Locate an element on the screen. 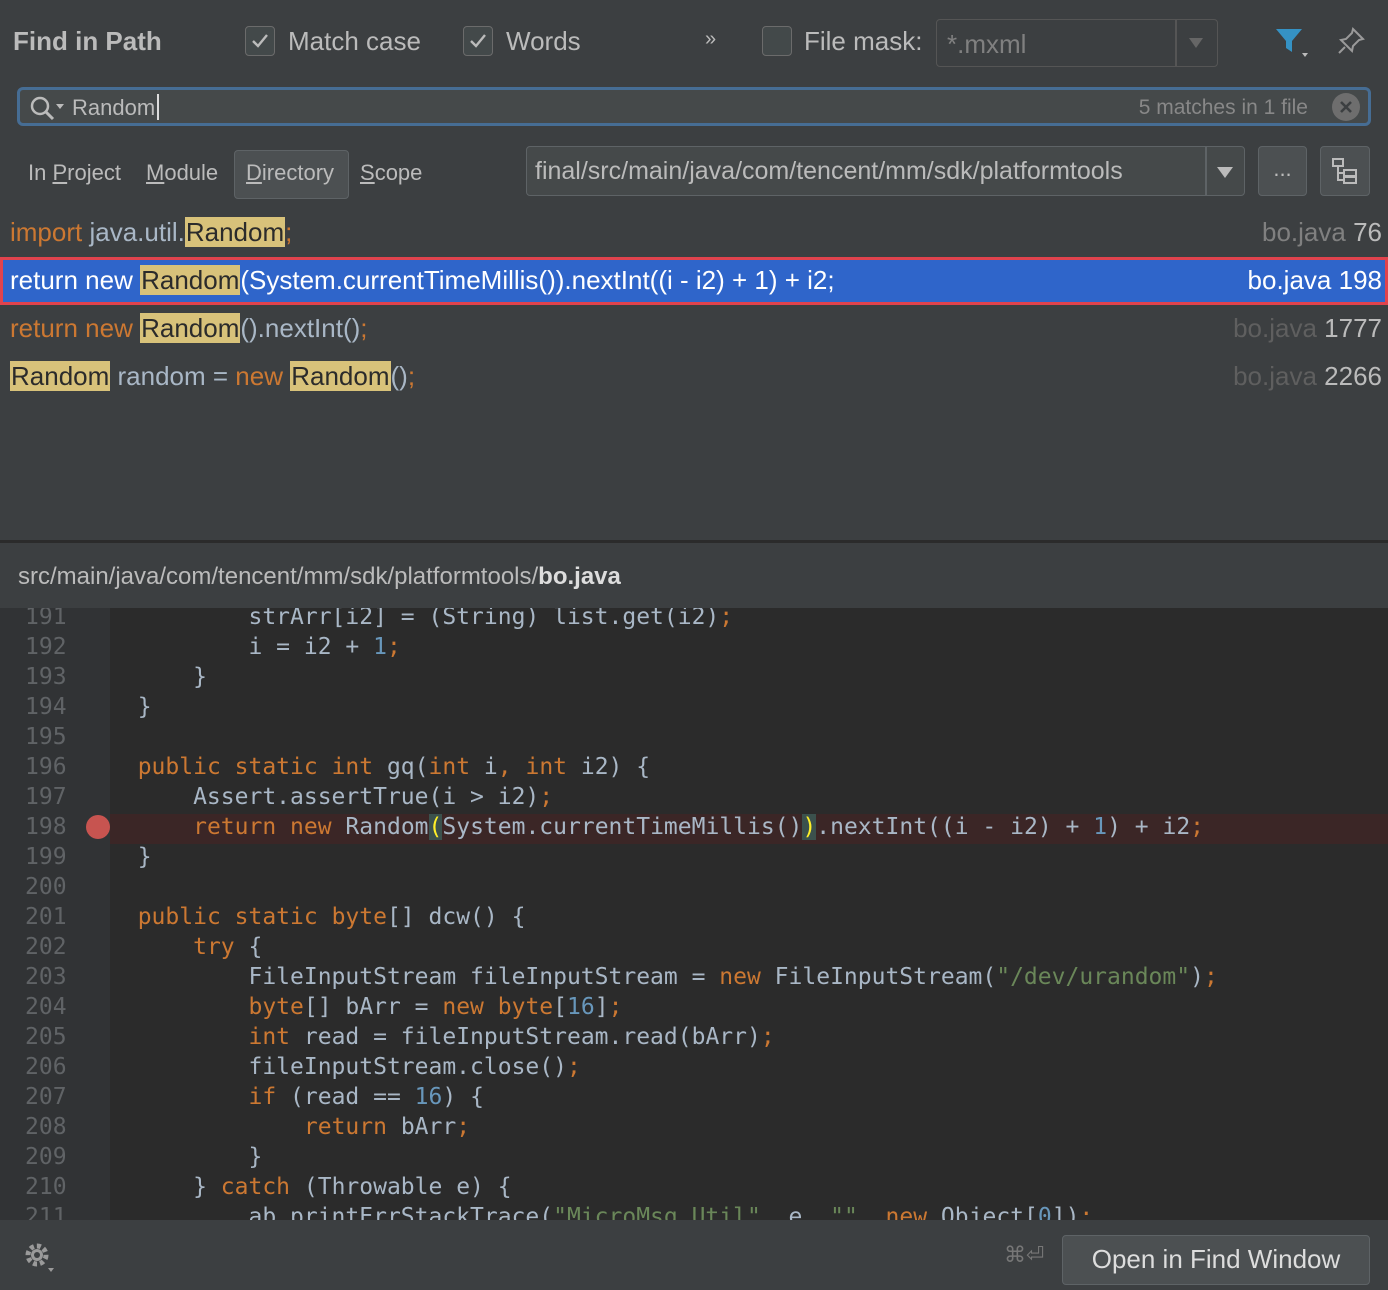 The width and height of the screenshot is (1388, 1290). open-in-find-window-button: Open in Find Window is located at coordinates (1216, 1260).